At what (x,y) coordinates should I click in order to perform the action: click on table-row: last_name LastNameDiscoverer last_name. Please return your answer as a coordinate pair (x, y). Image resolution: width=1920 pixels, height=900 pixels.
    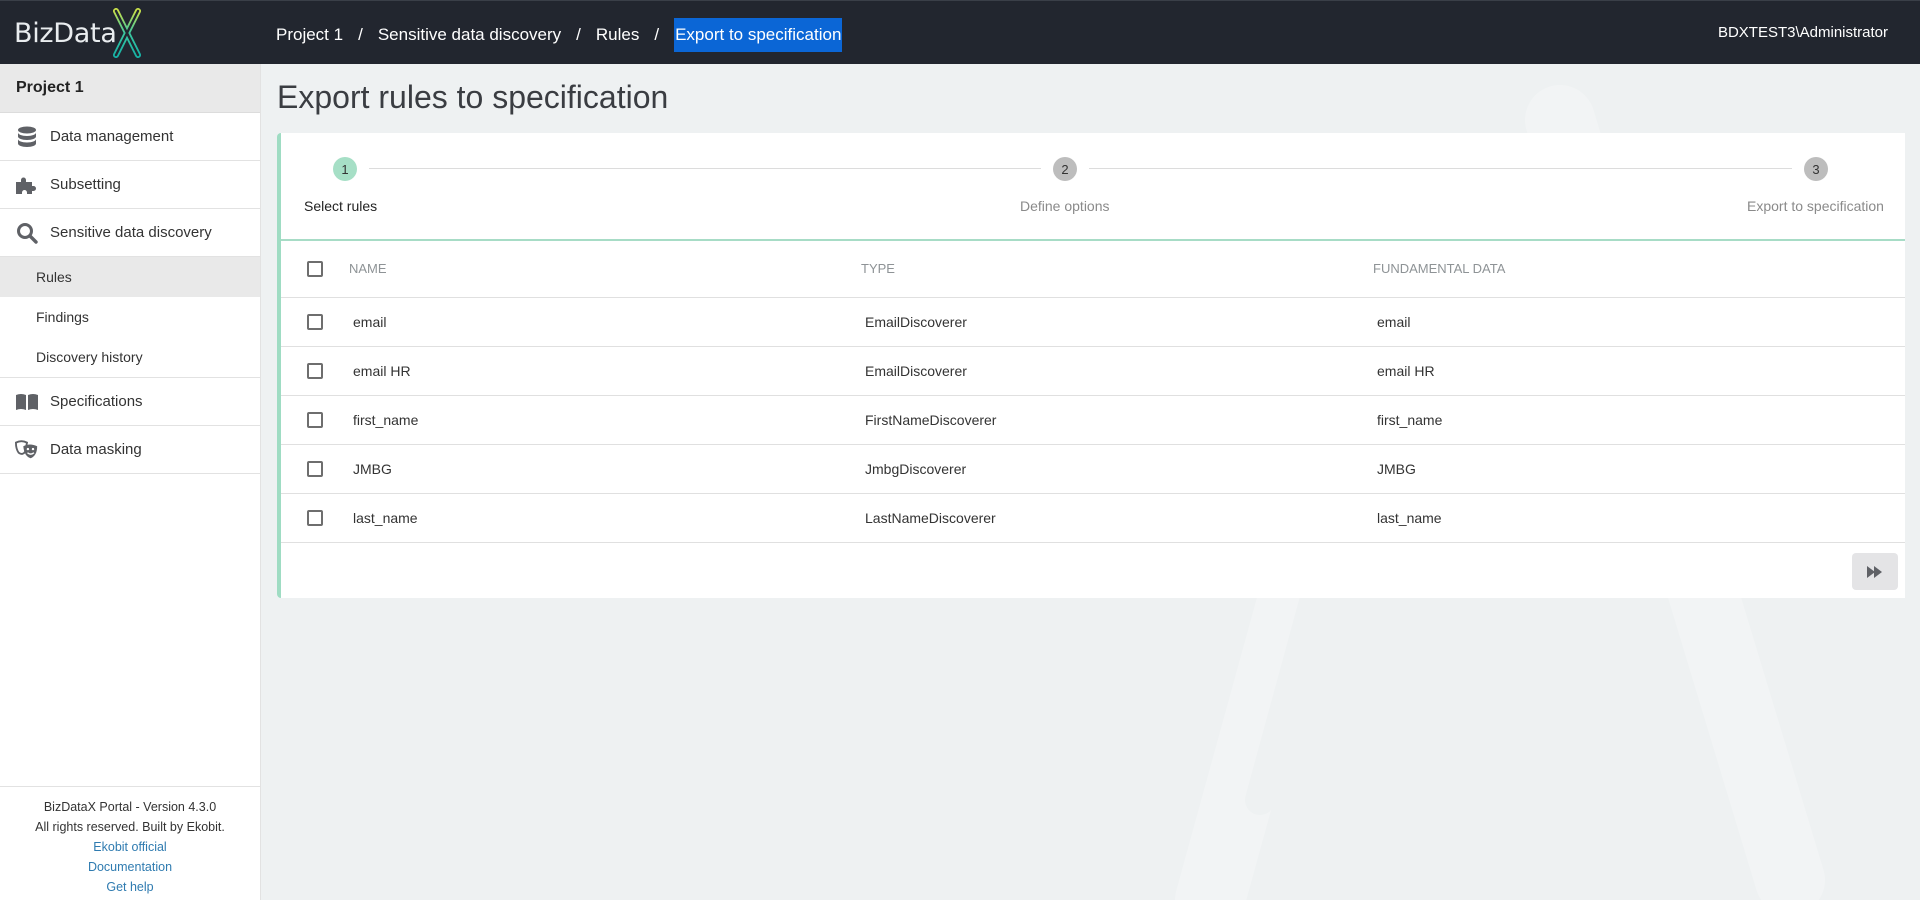
    Looking at the image, I should click on (1093, 518).